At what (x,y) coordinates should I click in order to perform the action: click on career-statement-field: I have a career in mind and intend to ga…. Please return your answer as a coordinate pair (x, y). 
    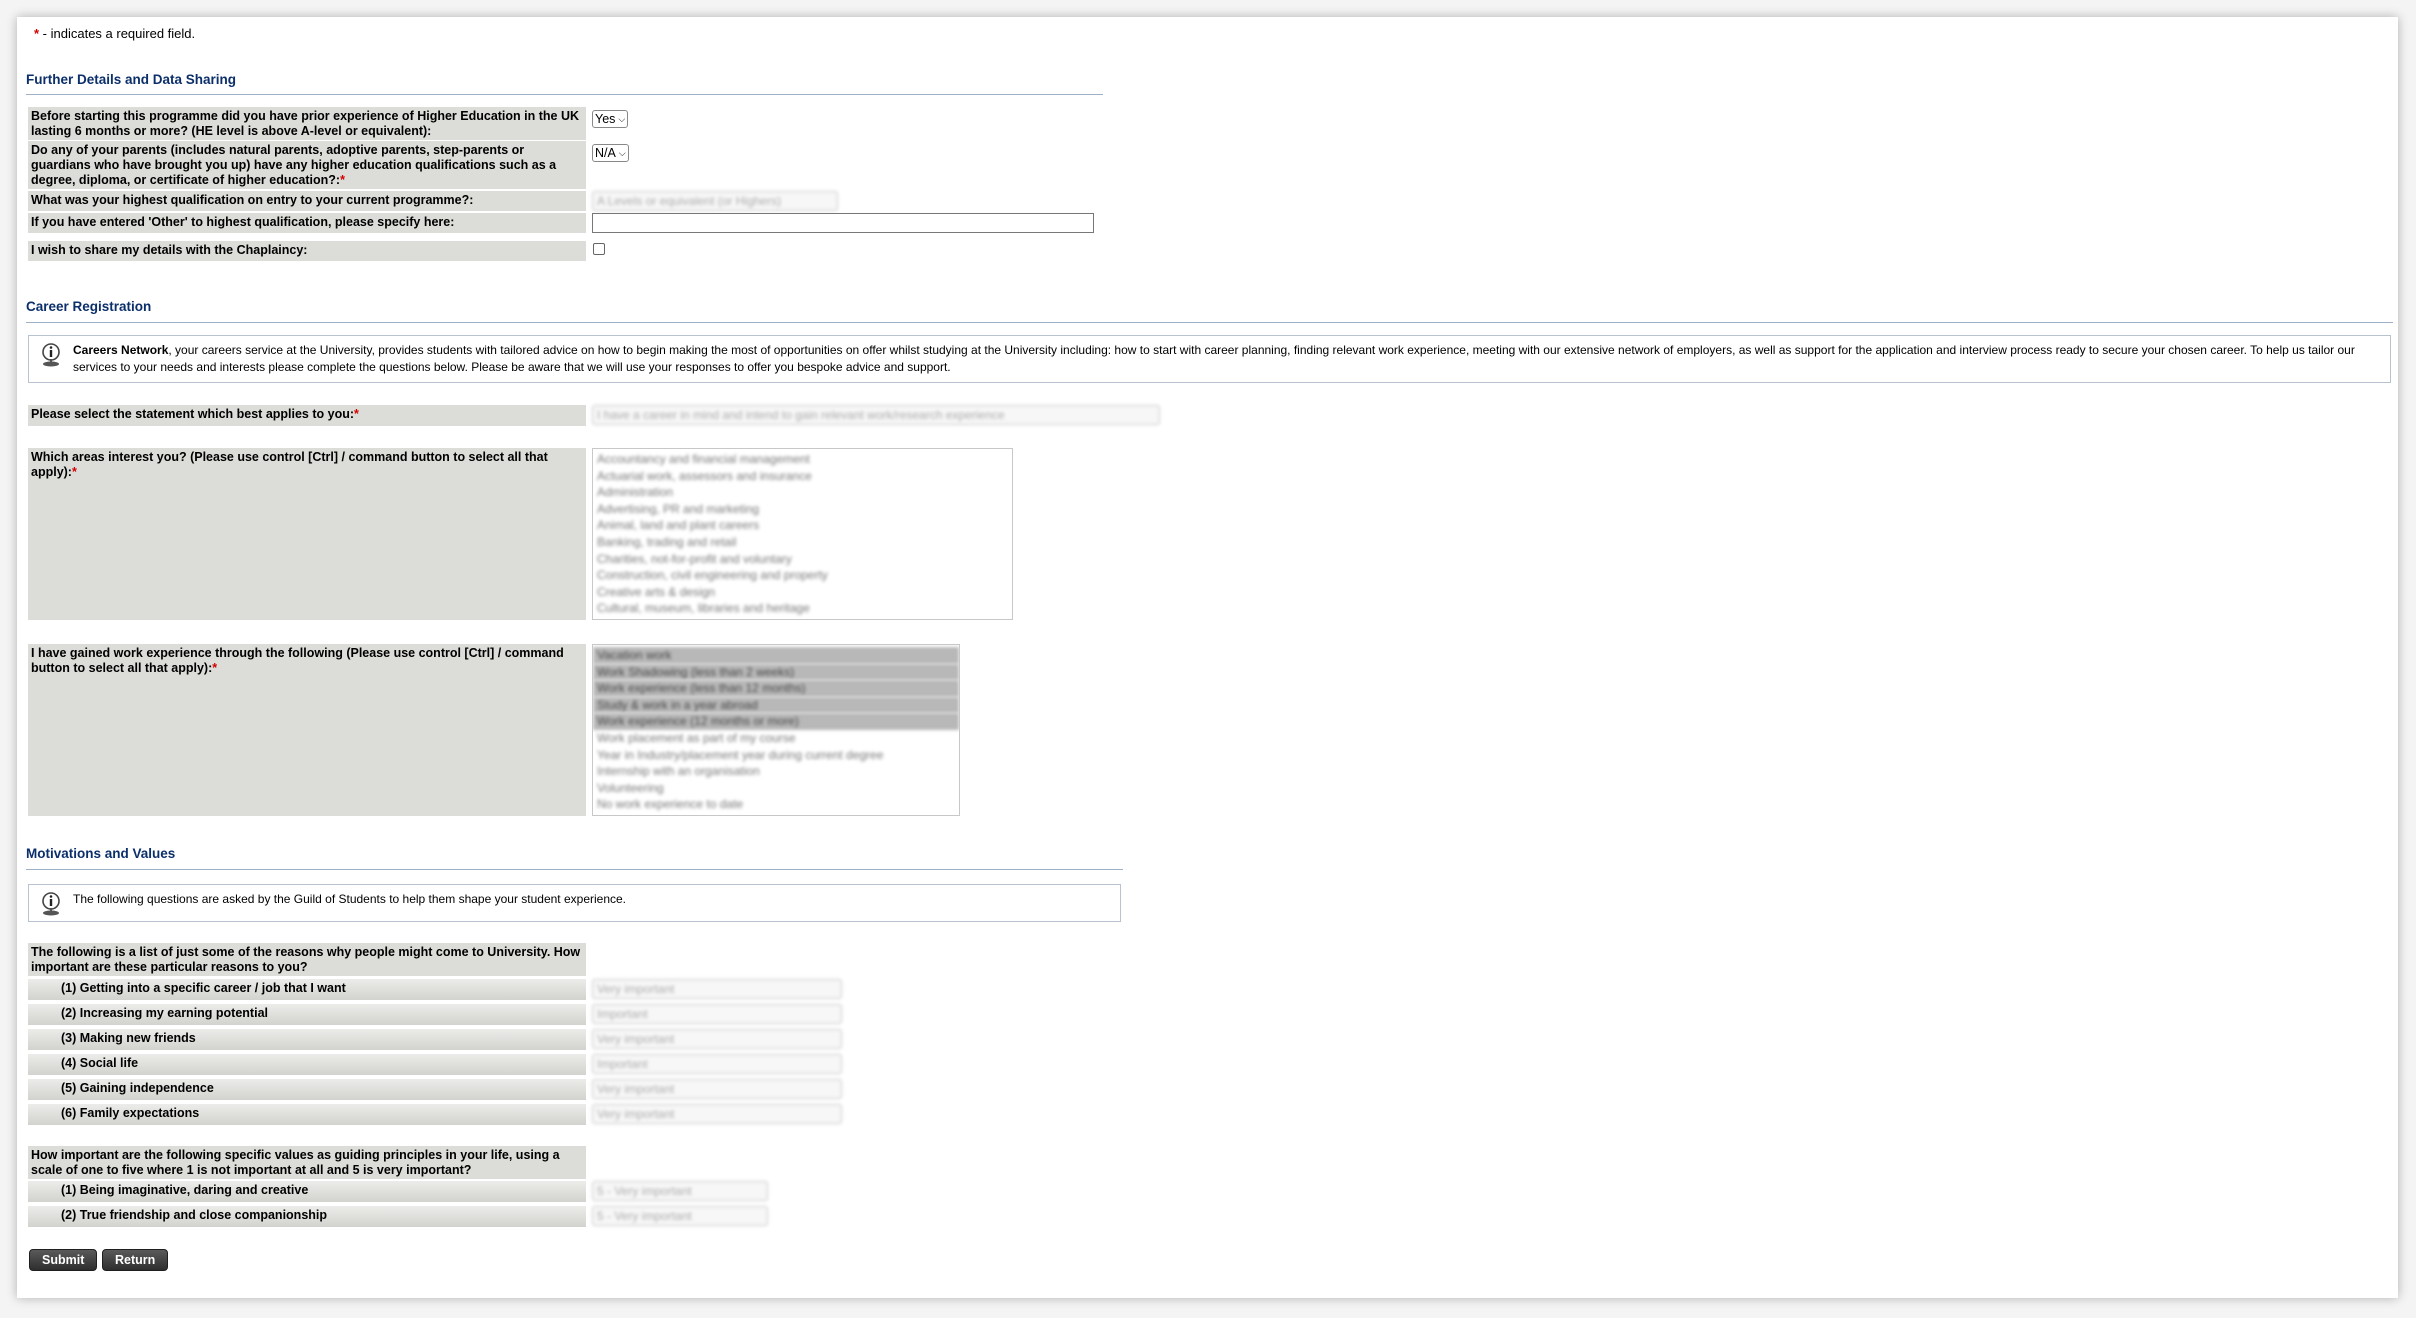
    Looking at the image, I should click on (876, 415).